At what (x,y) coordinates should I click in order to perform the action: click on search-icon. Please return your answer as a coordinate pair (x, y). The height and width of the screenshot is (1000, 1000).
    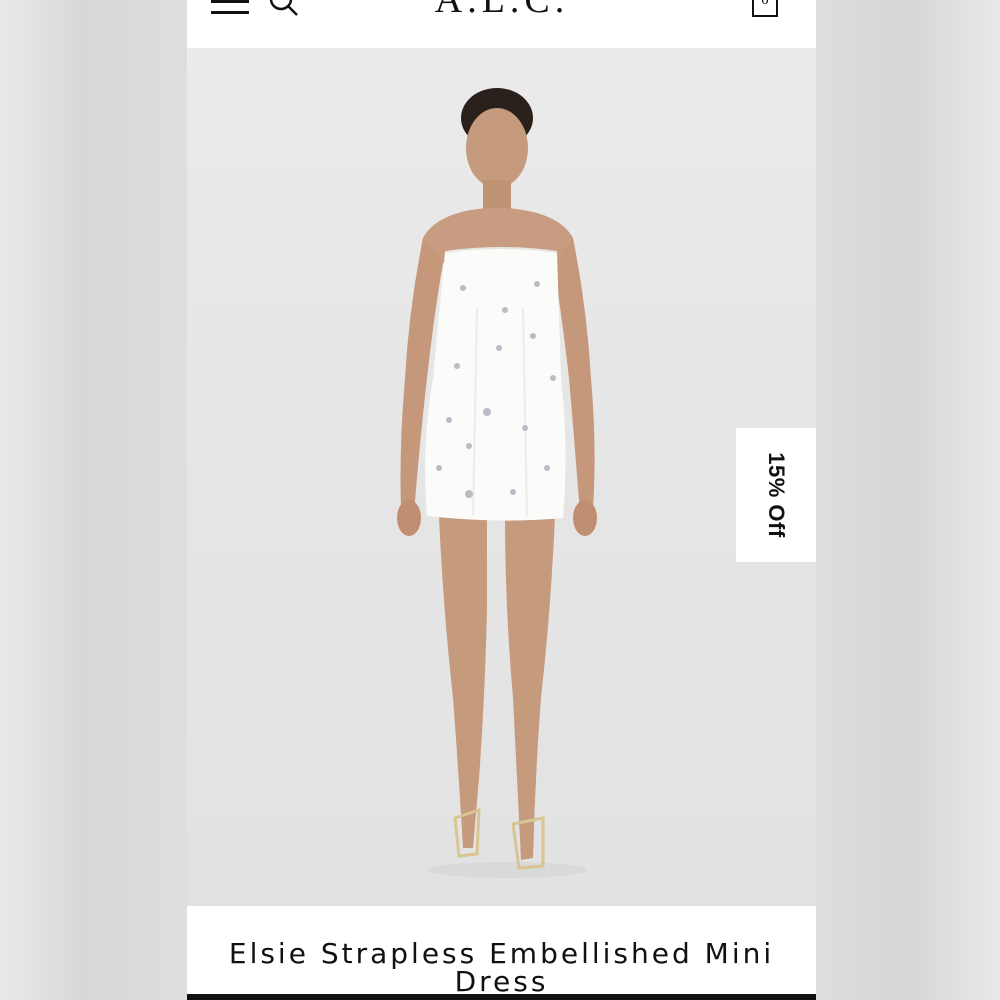
    Looking at the image, I should click on (284, 10).